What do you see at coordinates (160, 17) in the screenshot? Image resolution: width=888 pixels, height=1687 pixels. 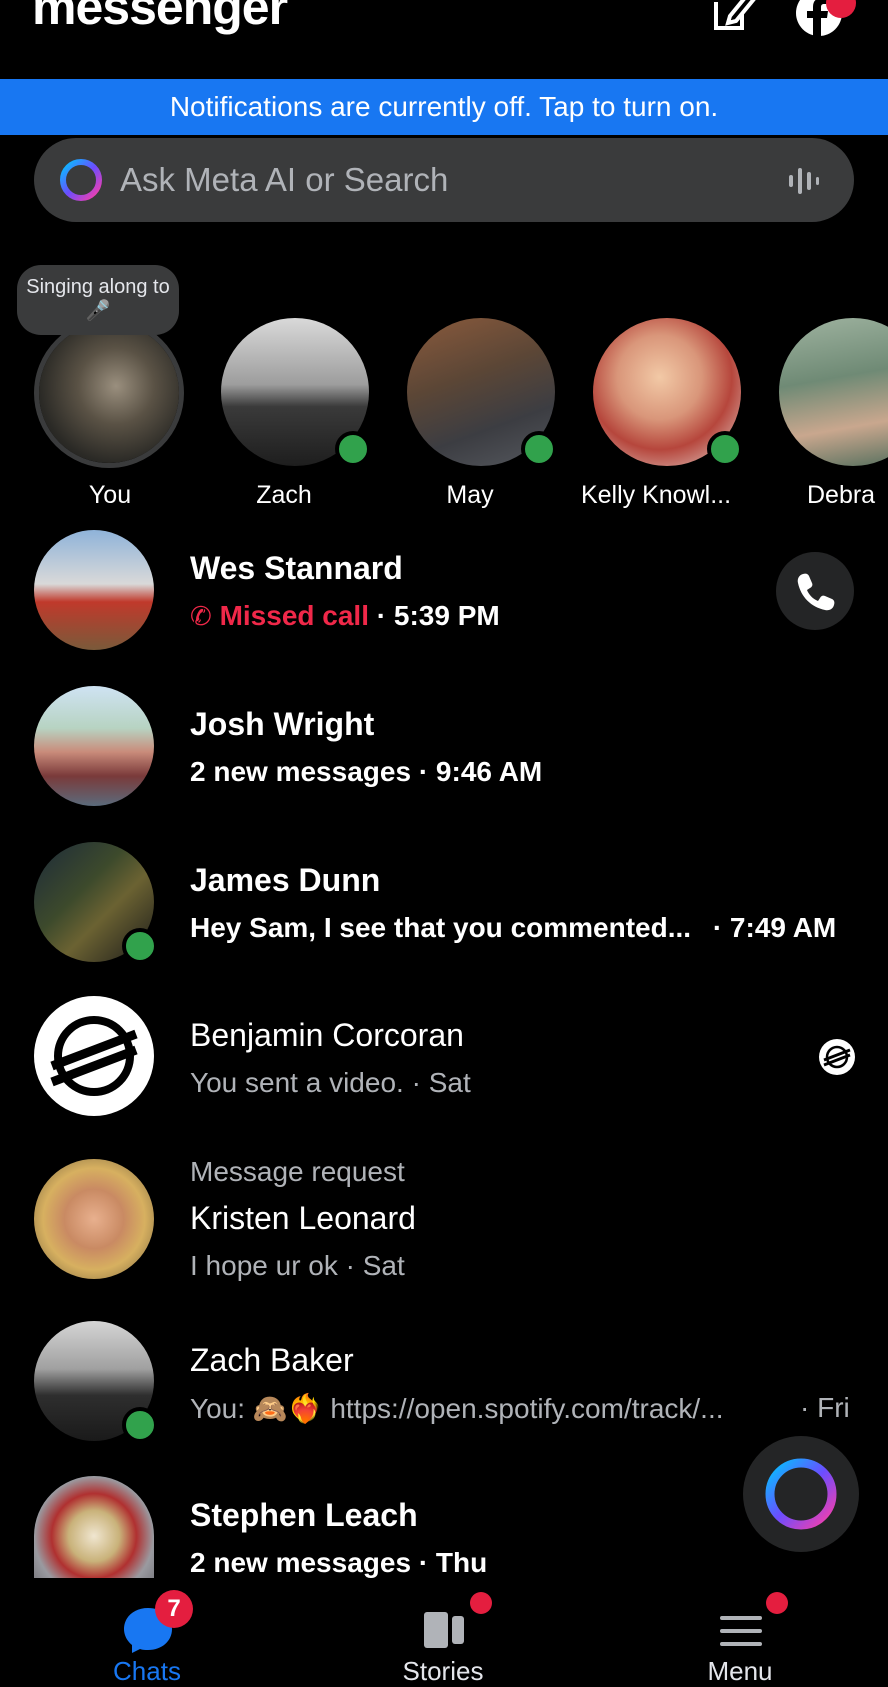 I see `app-title: messenger` at bounding box center [160, 17].